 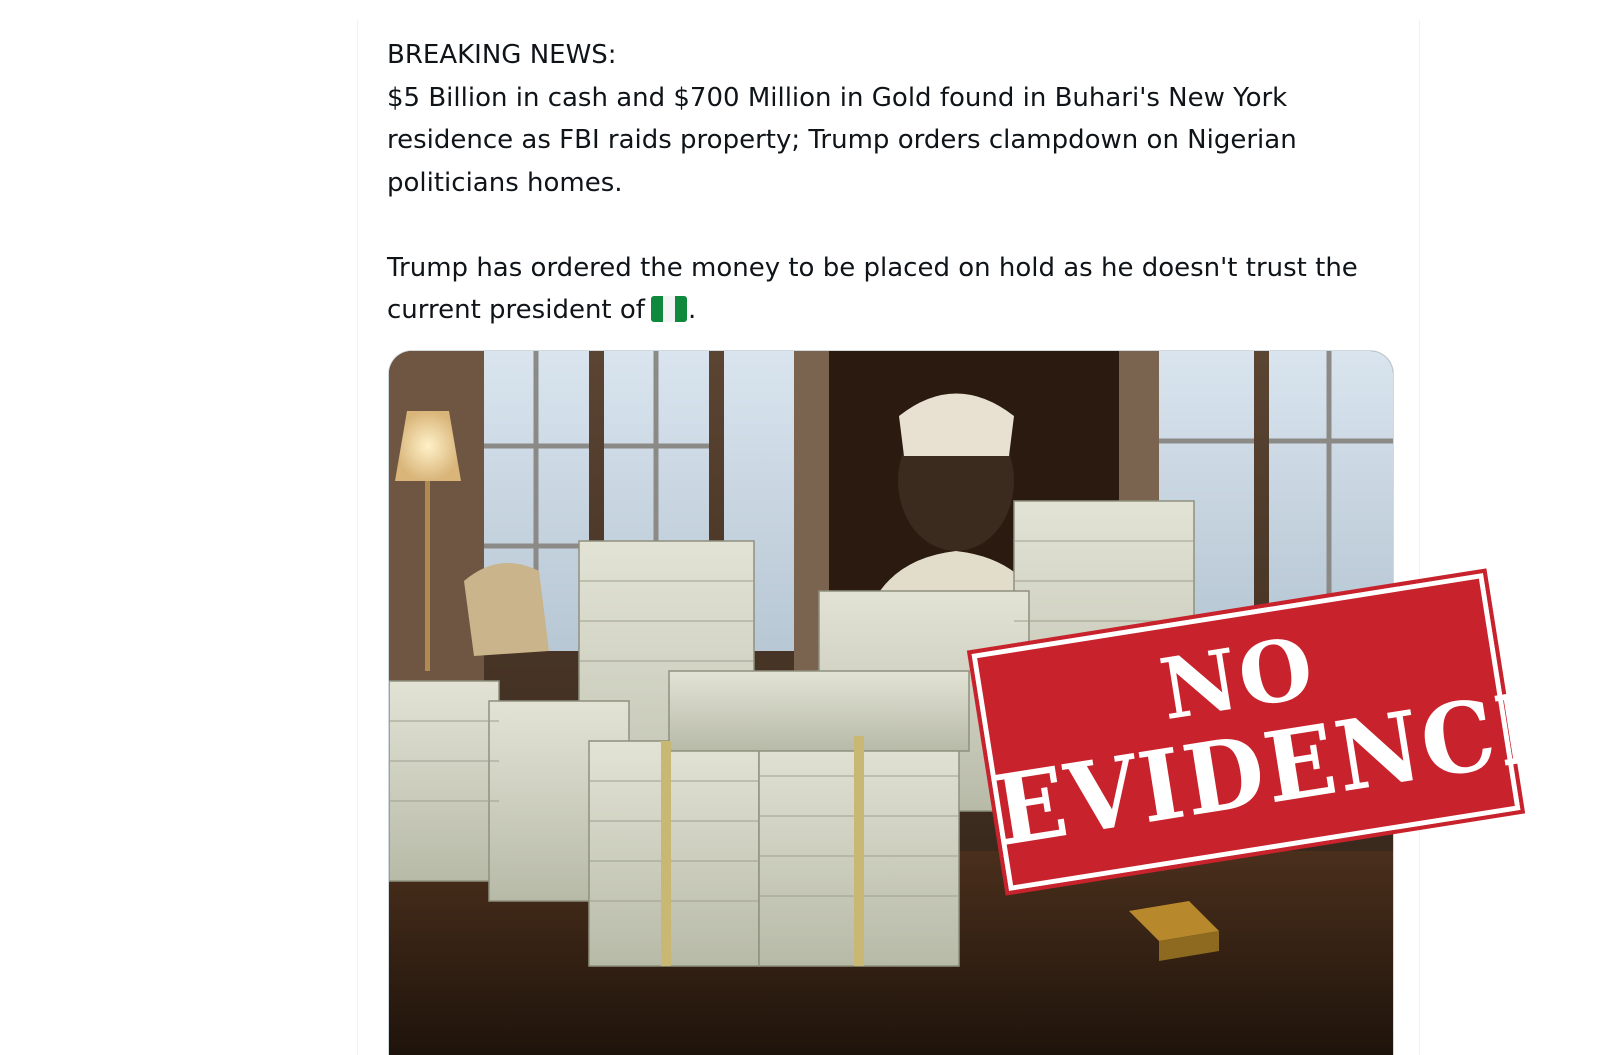 I want to click on post-heading: BREAKING NEWS:, so click(x=502, y=55).